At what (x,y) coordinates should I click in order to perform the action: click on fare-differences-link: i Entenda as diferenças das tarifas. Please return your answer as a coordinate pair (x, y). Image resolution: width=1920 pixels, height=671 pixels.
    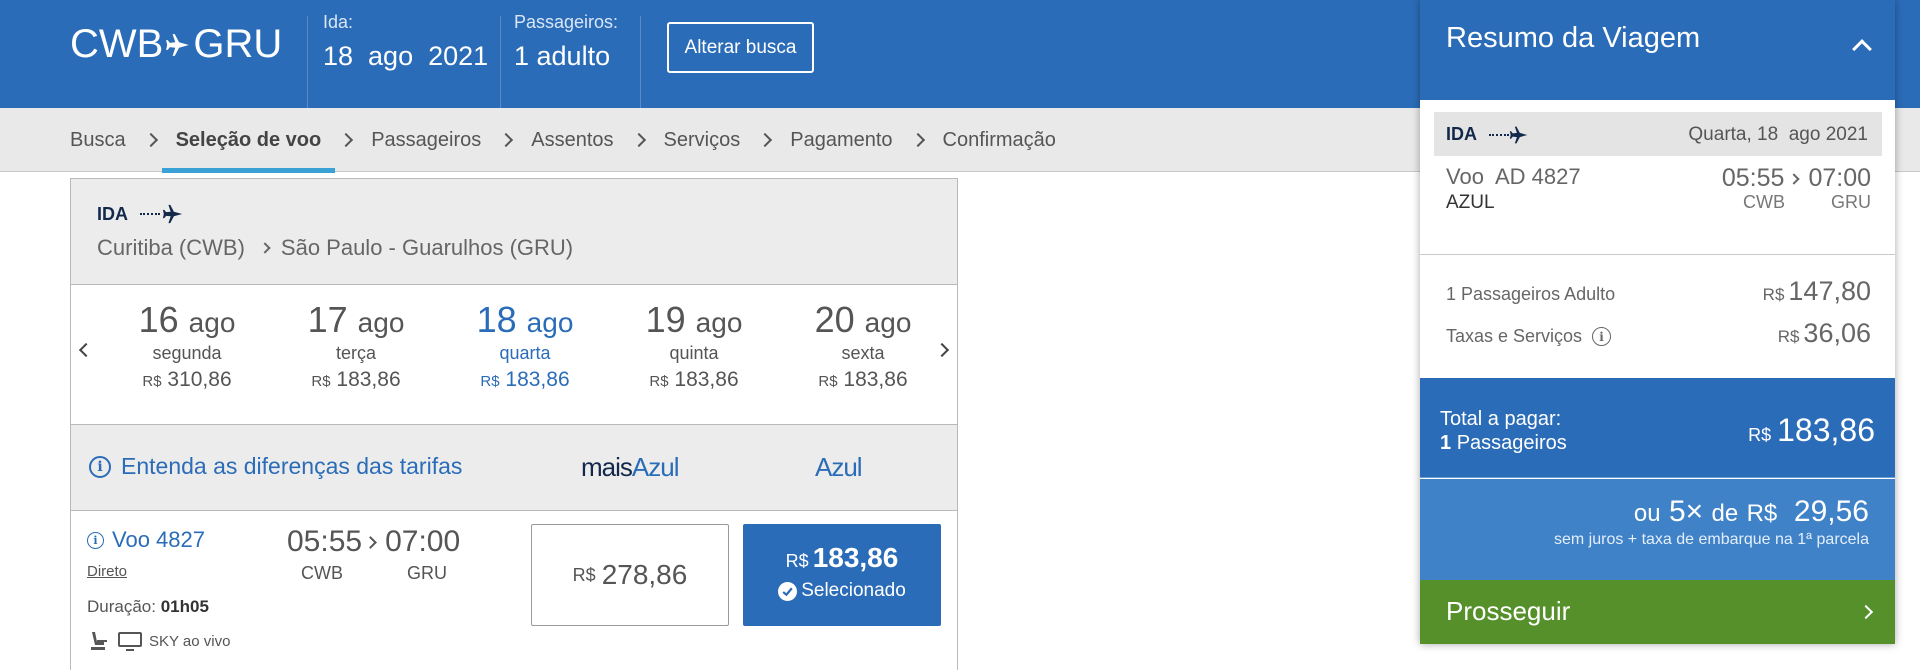
    Looking at the image, I should click on (275, 466).